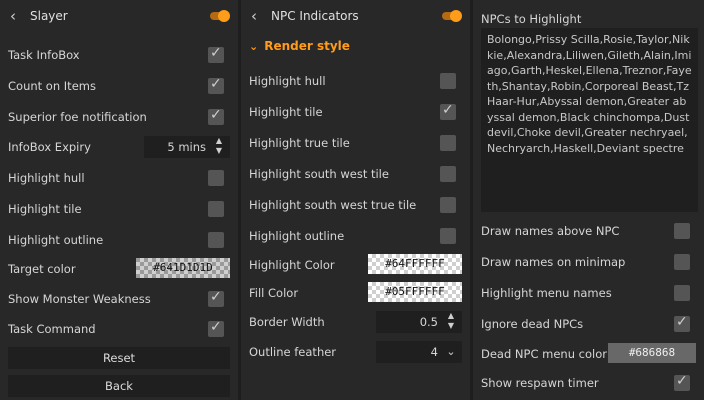 Image resolution: width=704 pixels, height=400 pixels. I want to click on row-target-color: Target color #641D1D1D, so click(119, 269).